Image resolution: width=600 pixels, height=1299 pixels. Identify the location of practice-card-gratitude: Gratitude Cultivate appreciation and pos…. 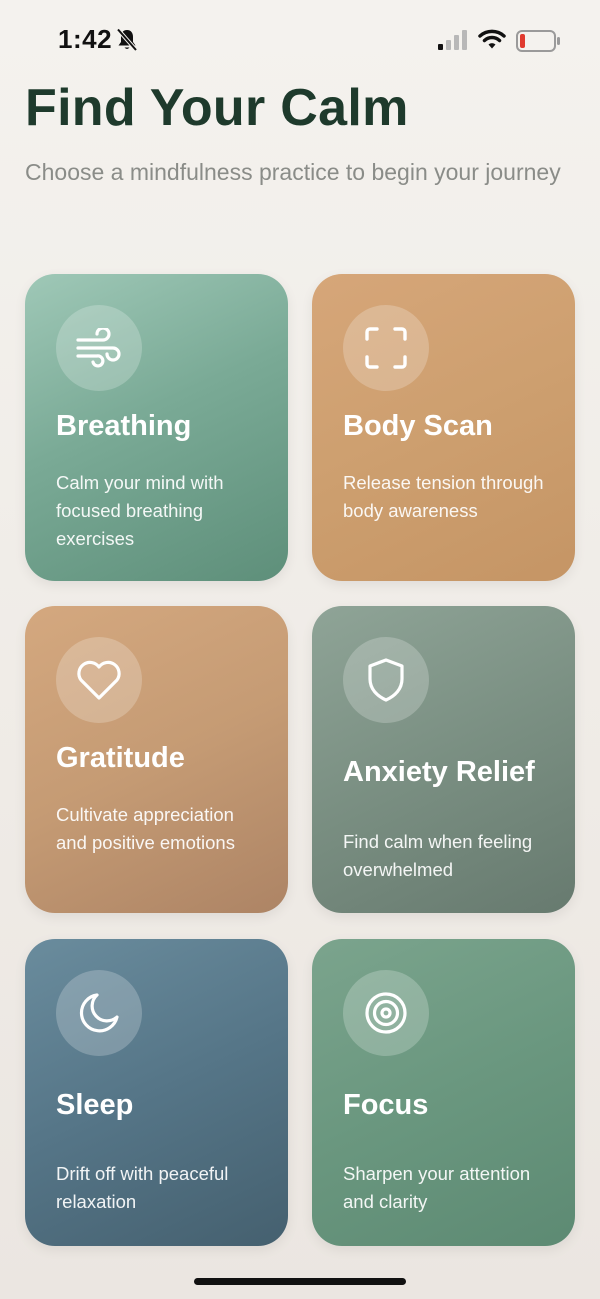
(156, 759).